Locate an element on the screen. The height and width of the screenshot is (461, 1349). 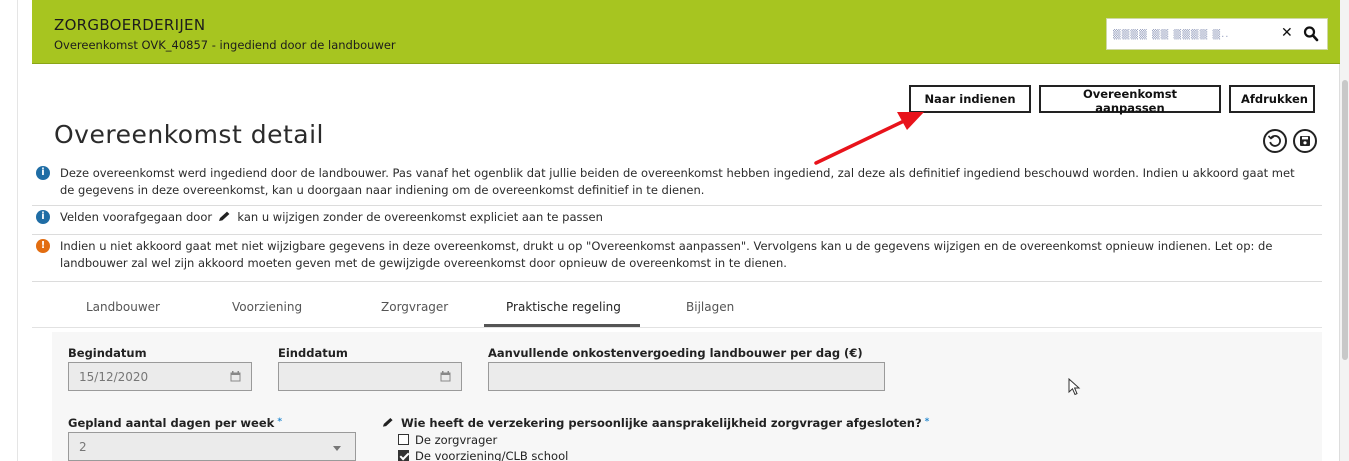
search-box: ✕ is located at coordinates (1217, 34).